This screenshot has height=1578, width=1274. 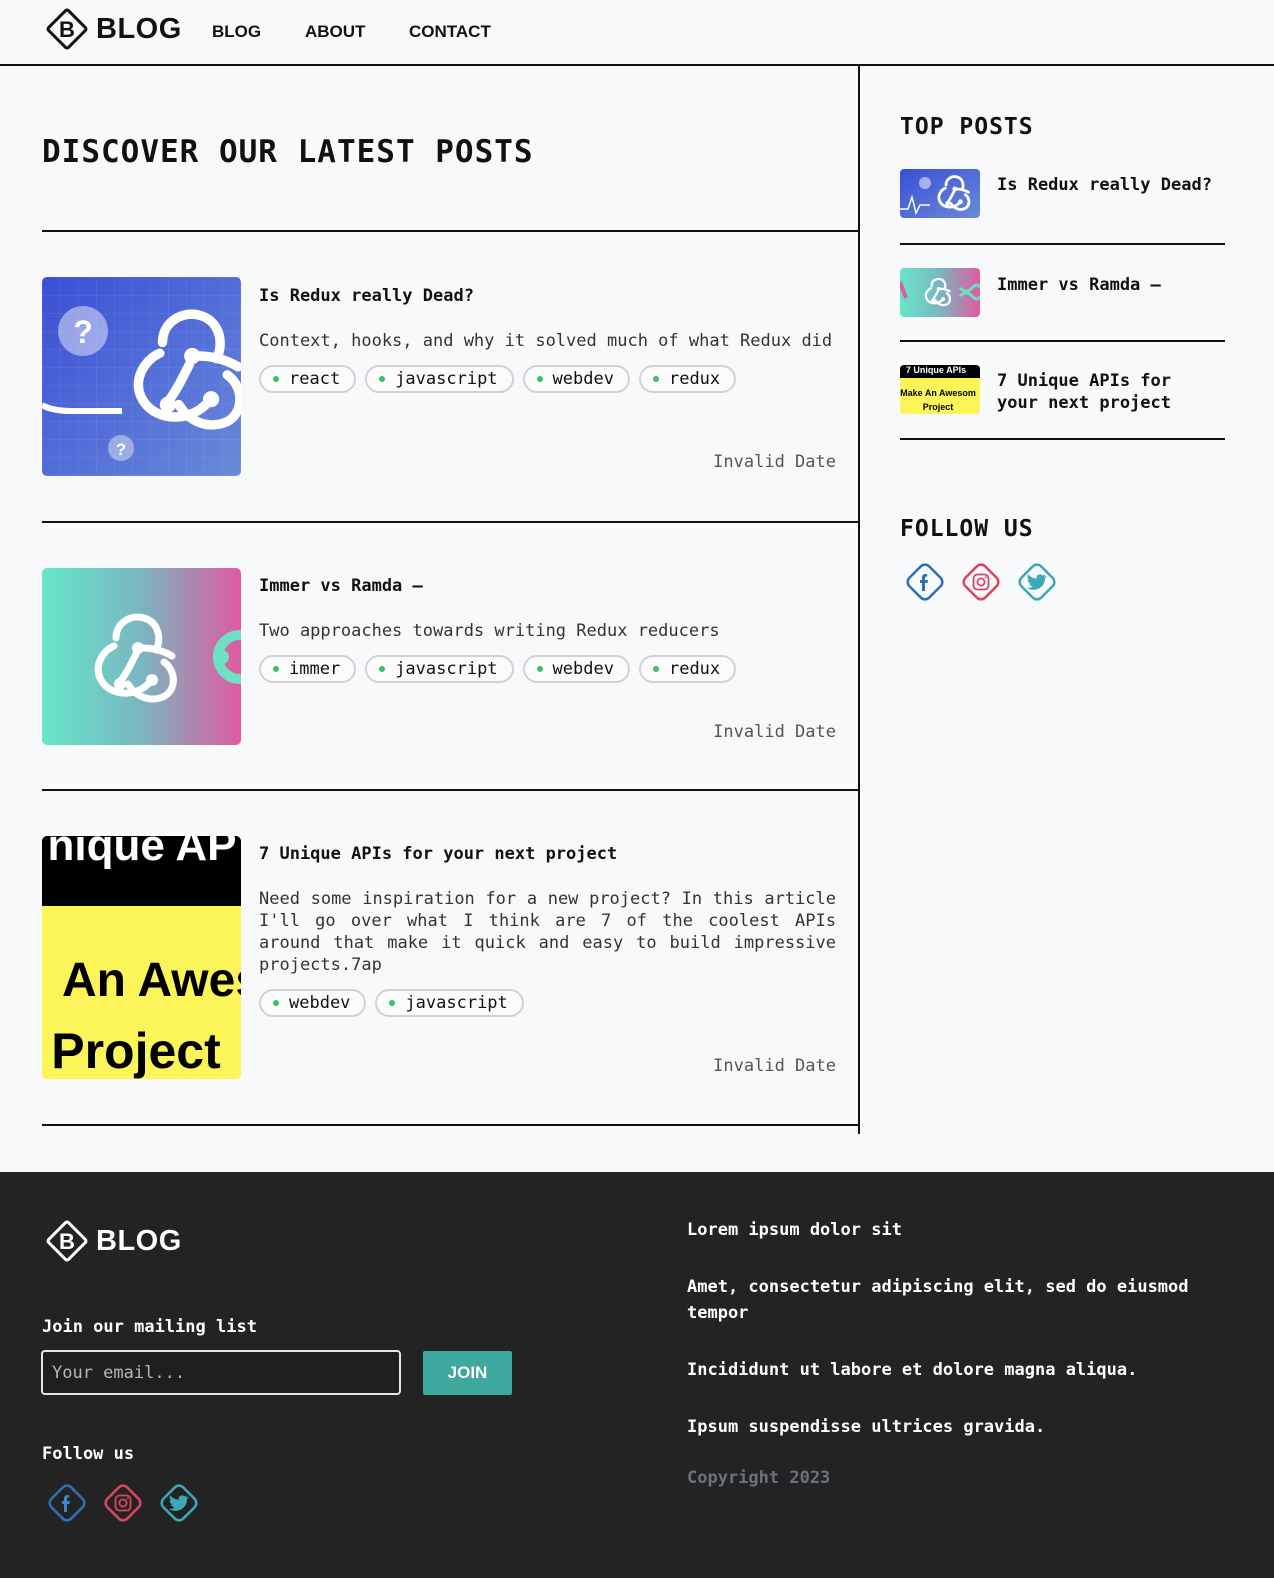 I want to click on post-thumbnail, so click(x=141, y=656).